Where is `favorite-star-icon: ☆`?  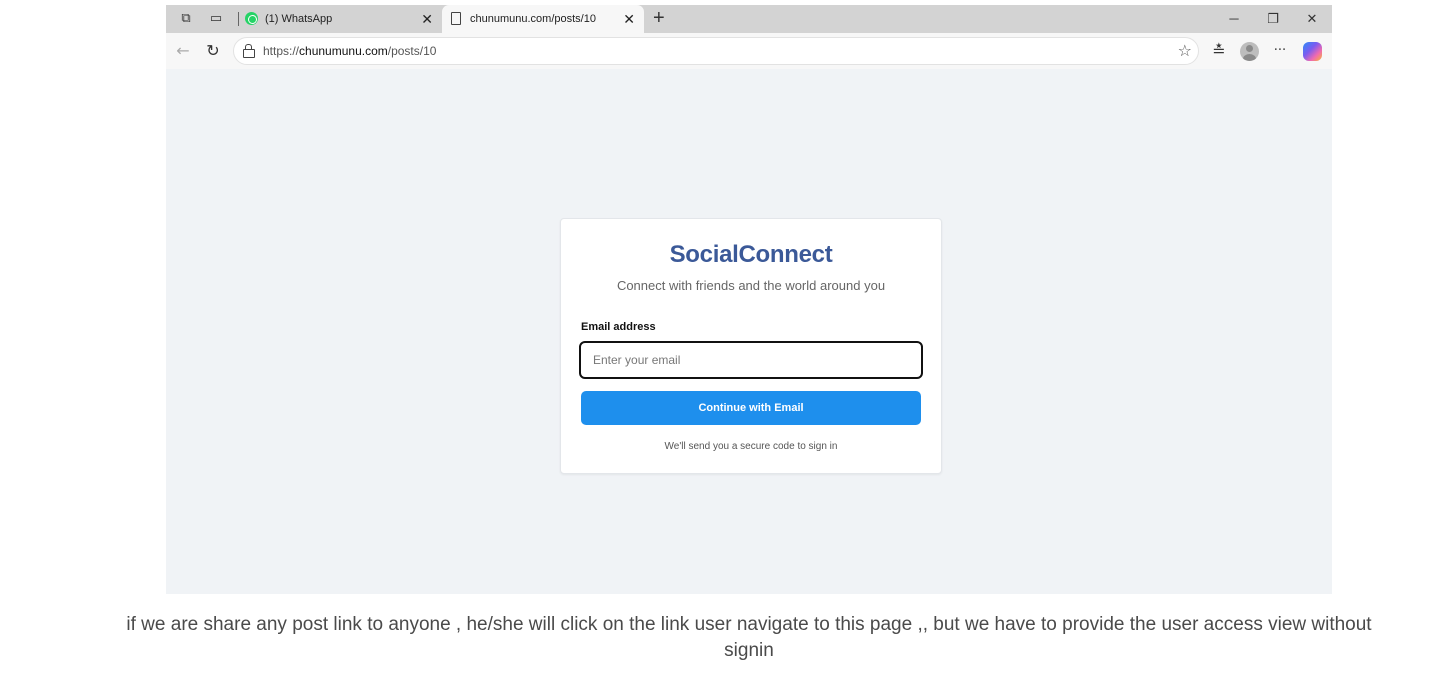 favorite-star-icon: ☆ is located at coordinates (1185, 50).